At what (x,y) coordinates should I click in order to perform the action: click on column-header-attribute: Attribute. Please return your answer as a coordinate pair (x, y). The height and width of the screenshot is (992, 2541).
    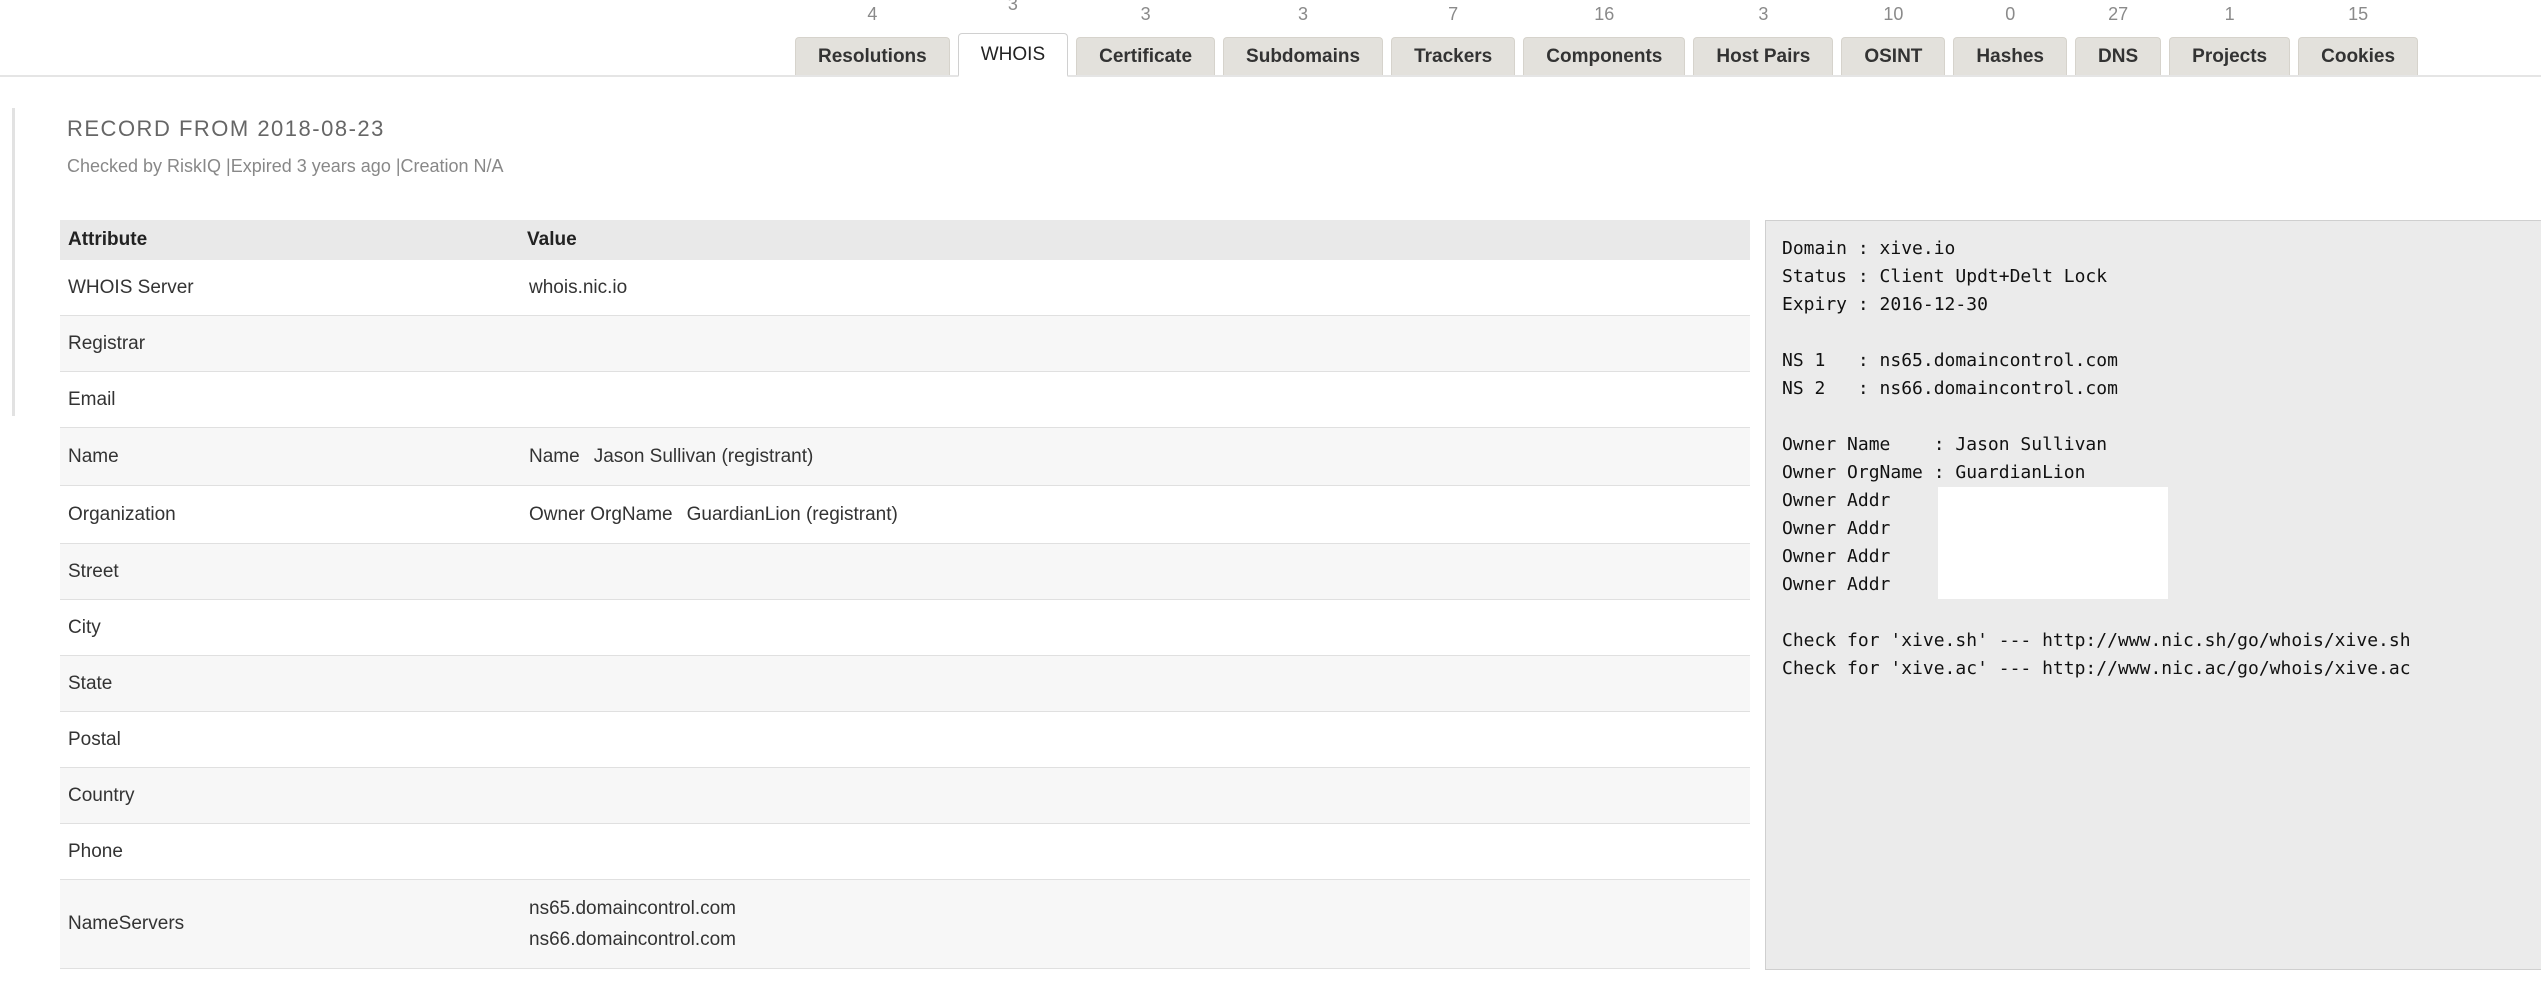
    Looking at the image, I should click on (289, 240).